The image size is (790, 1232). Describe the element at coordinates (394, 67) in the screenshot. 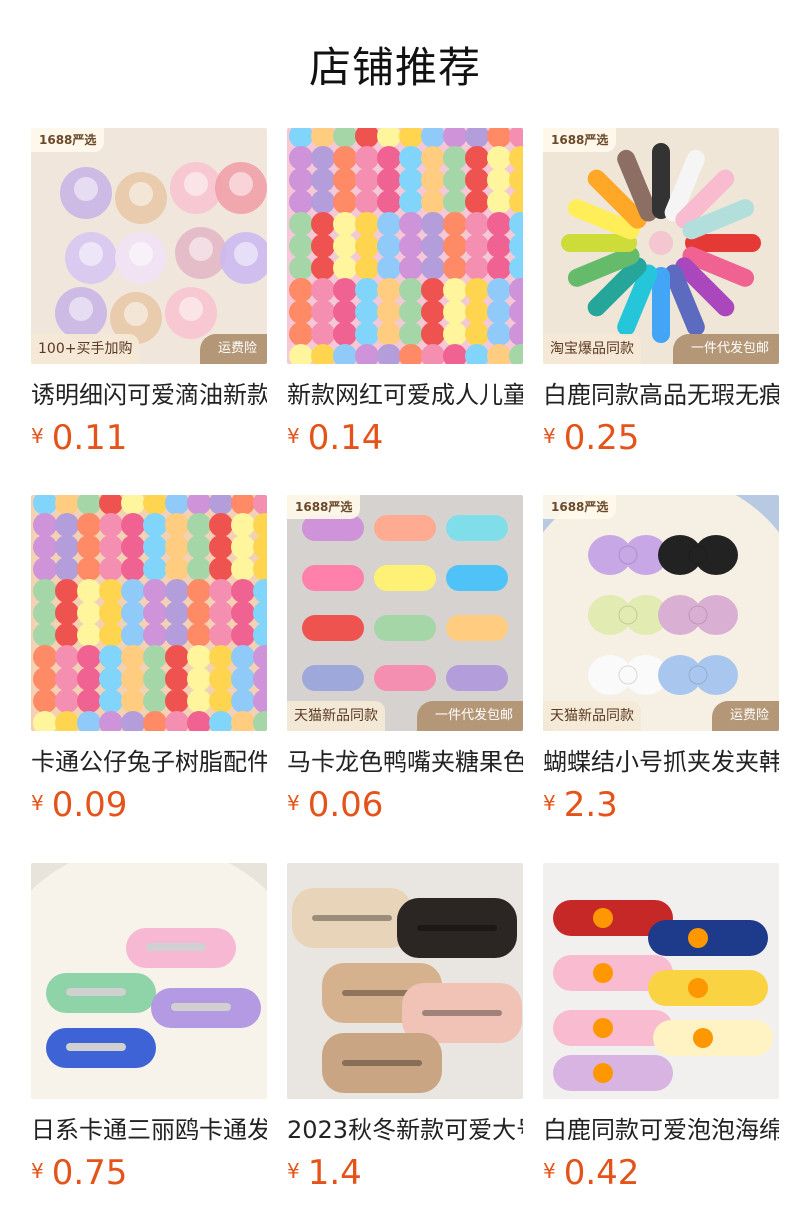

I see `page-title: 店铺推荐` at that location.